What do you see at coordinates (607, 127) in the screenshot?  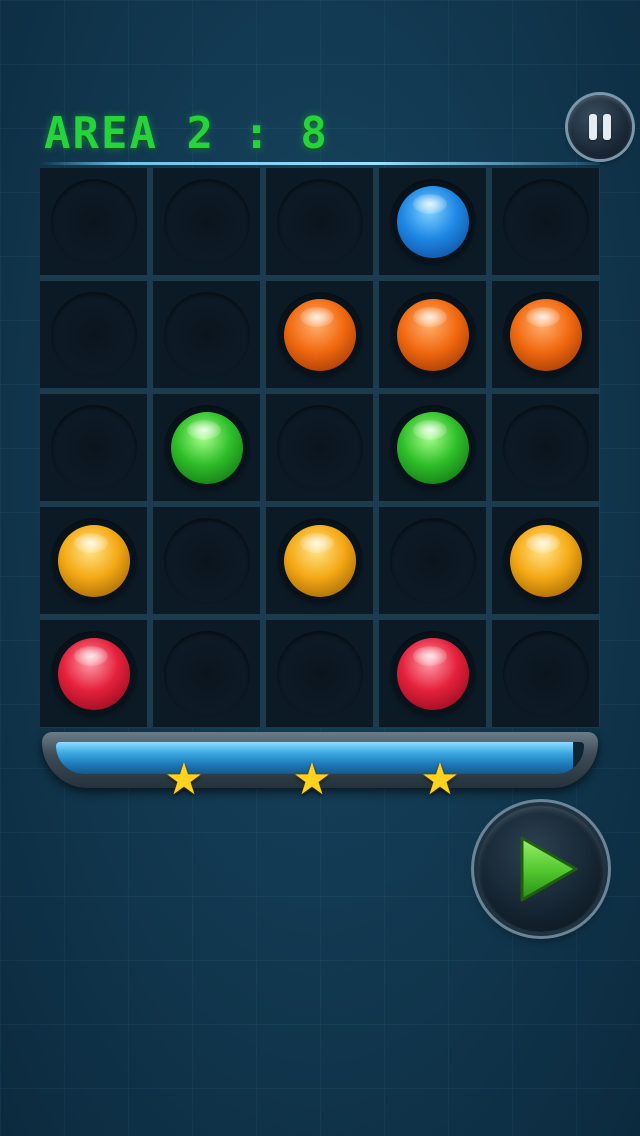 I see `pause-icon-bar` at bounding box center [607, 127].